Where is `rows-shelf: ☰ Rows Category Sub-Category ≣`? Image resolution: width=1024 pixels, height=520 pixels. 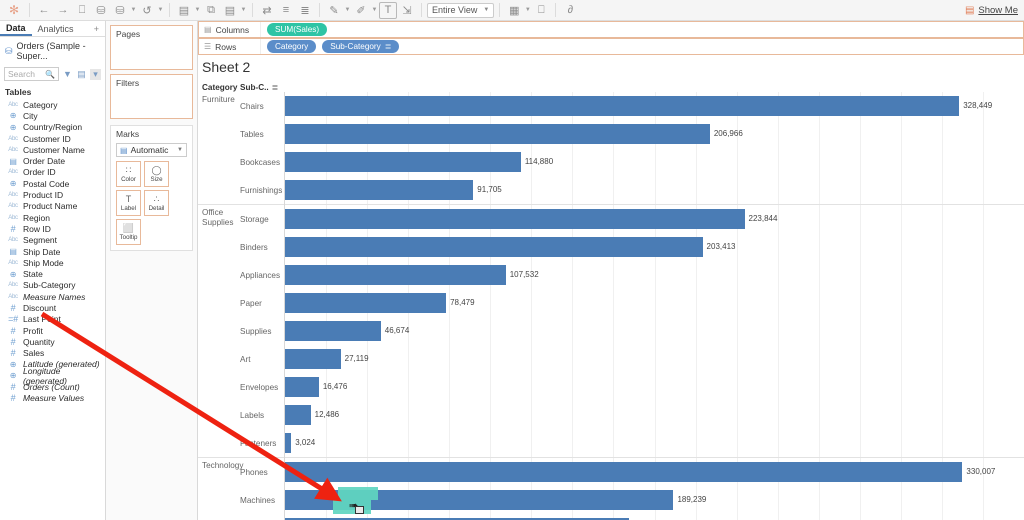
rows-shelf: ☰ Rows Category Sub-Category ≣ is located at coordinates (611, 46).